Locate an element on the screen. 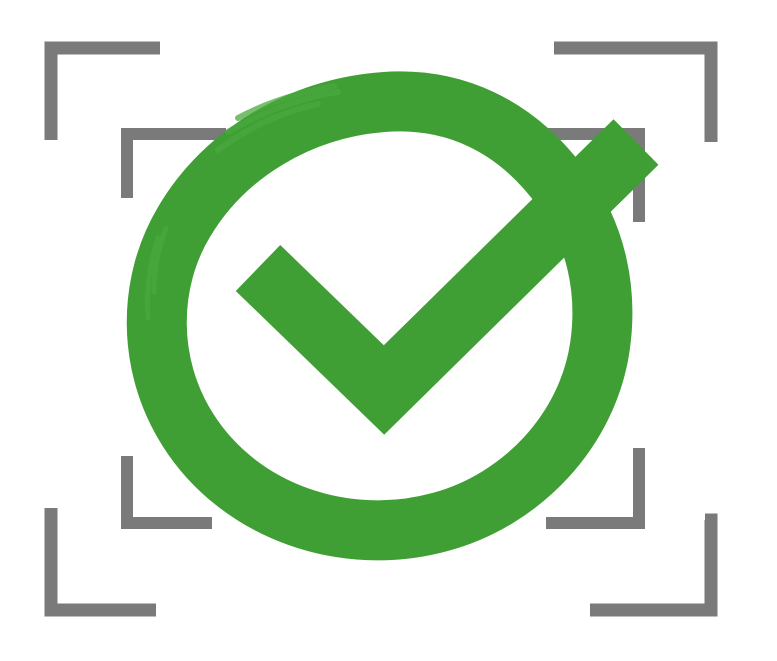 The image size is (777, 661). outer-bracket-top-right is located at coordinates (636, 91).